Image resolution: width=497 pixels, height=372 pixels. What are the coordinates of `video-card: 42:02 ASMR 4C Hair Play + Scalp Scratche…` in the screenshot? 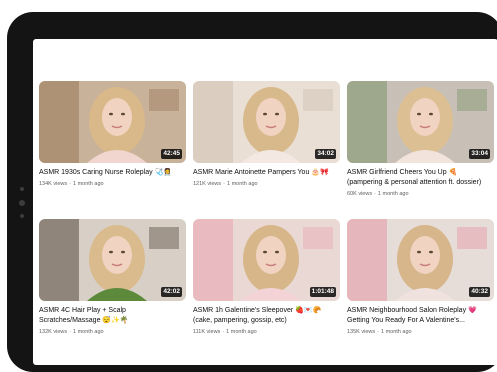 It's located at (112, 285).